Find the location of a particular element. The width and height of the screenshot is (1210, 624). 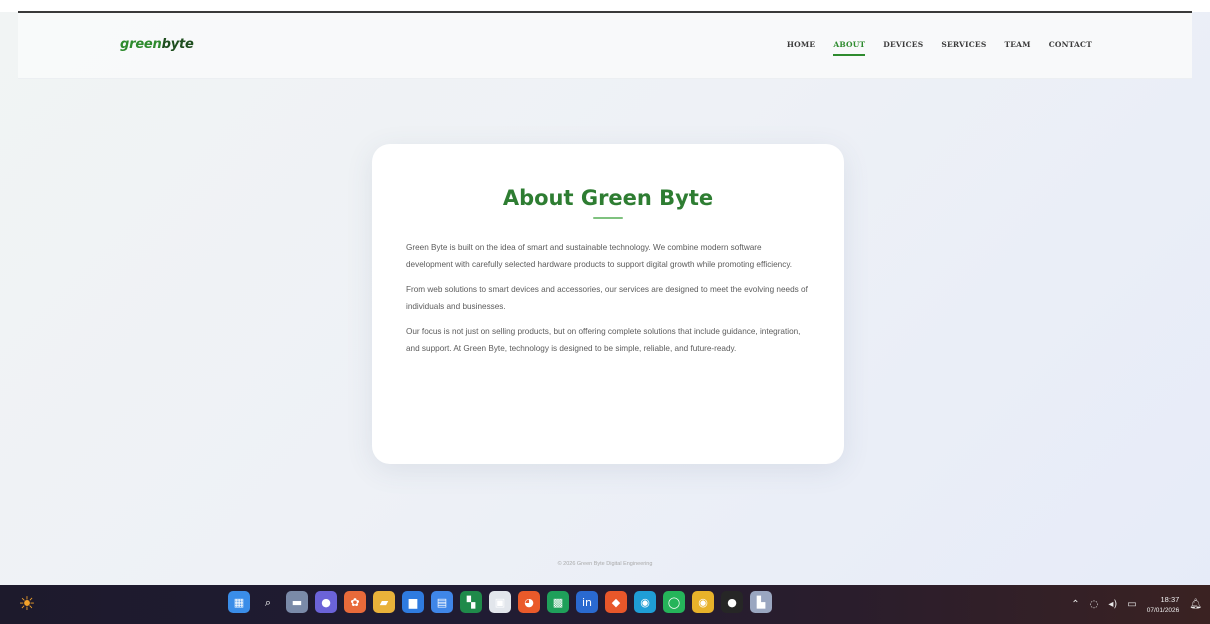

page-footer: © 2026 Green Byte Digital Engineering is located at coordinates (605, 564).